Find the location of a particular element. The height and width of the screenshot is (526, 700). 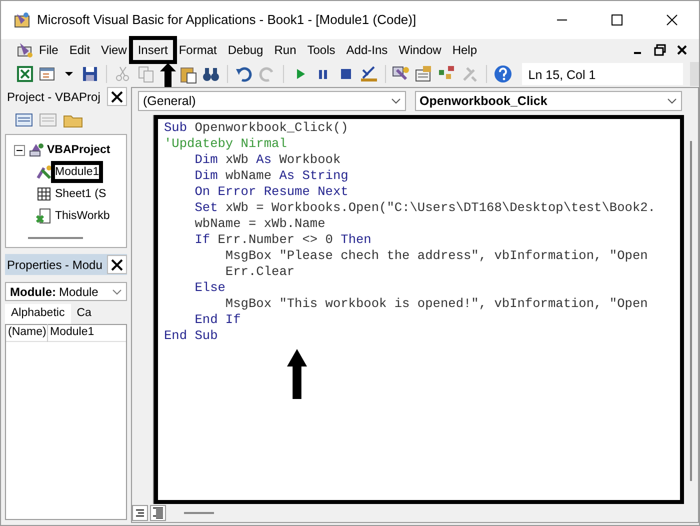

module-icon is located at coordinates (44, 172).